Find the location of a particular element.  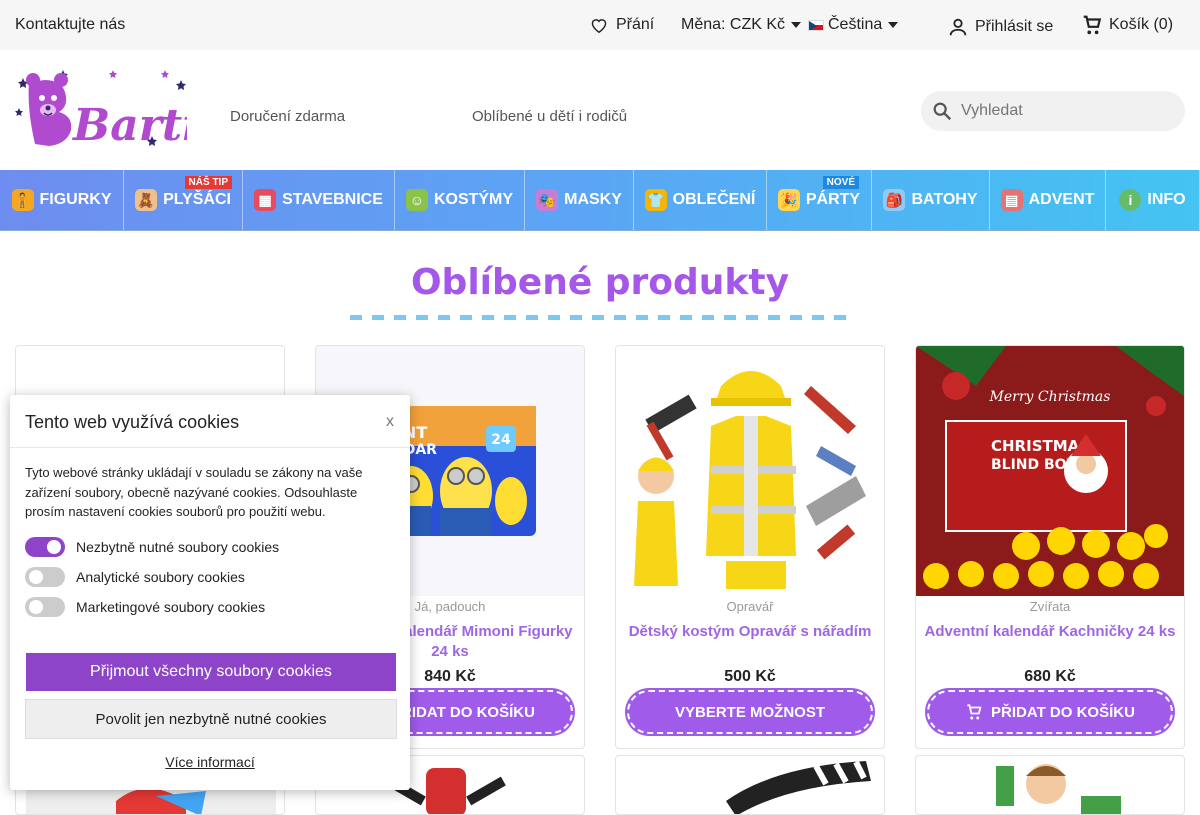

product-title: Adventní kalendář Kachničky 24 ks is located at coordinates (1050, 632).